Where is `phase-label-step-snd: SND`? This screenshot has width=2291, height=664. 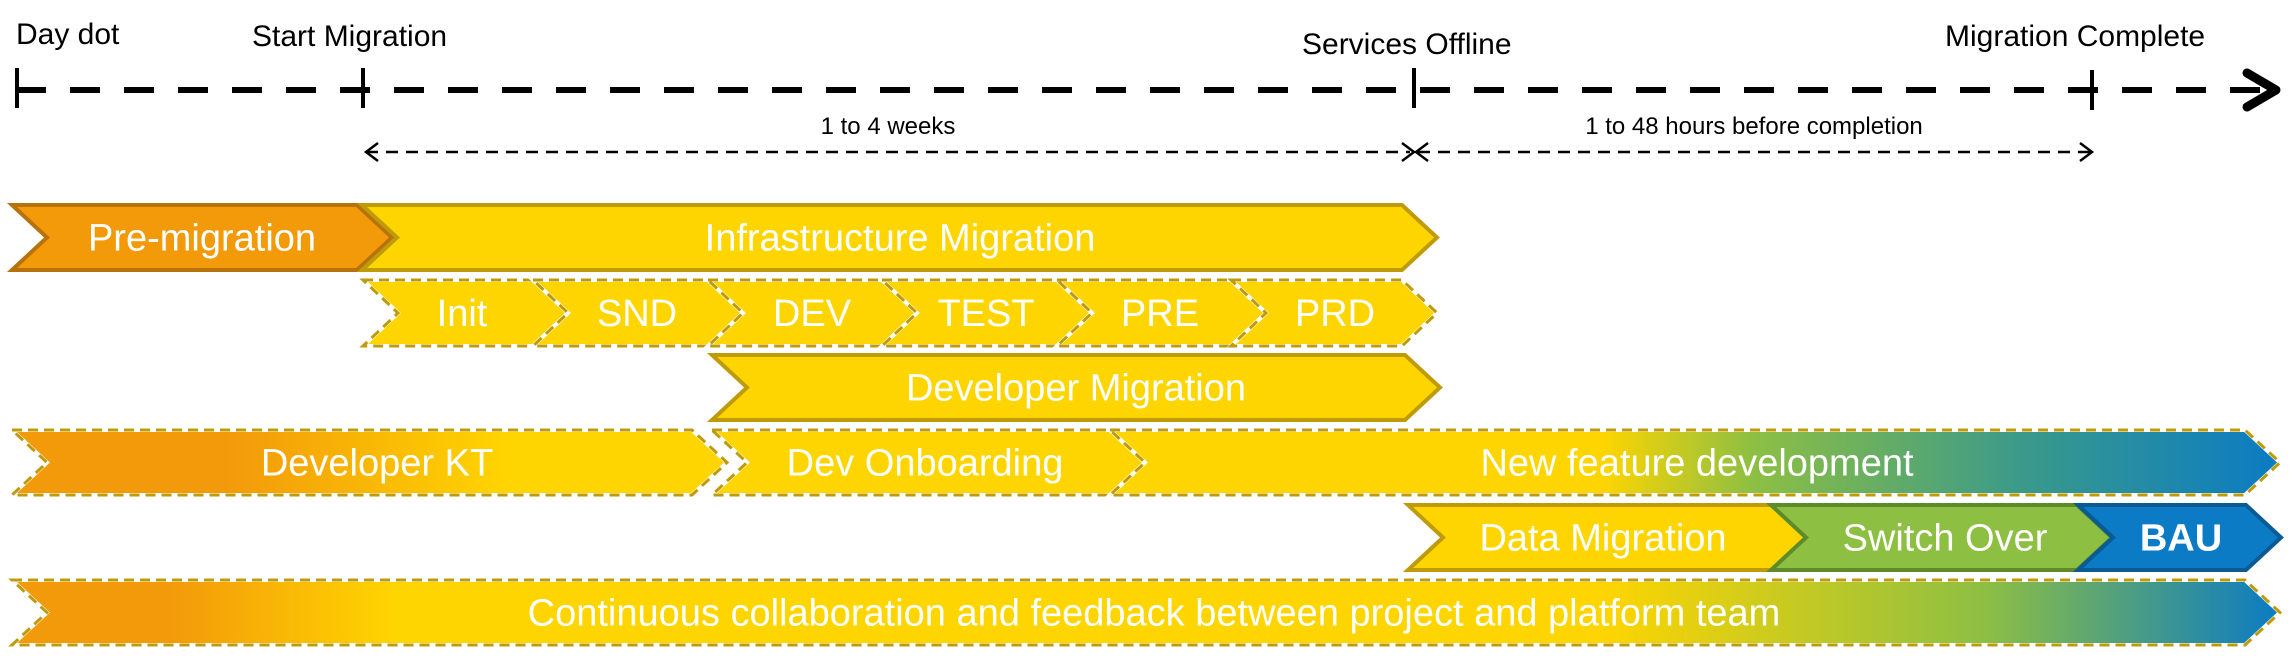
phase-label-step-snd: SND is located at coordinates (637, 314).